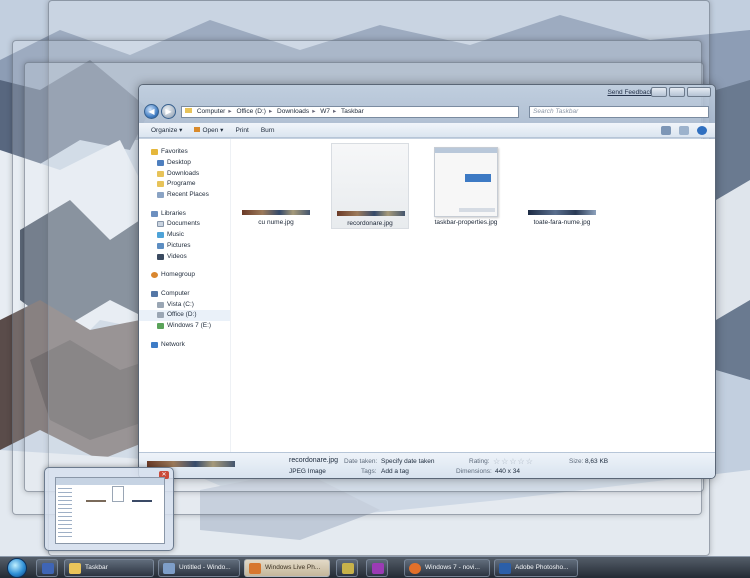 The height and width of the screenshot is (578, 750). What do you see at coordinates (47, 568) in the screenshot?
I see `taskbar-button-calendar` at bounding box center [47, 568].